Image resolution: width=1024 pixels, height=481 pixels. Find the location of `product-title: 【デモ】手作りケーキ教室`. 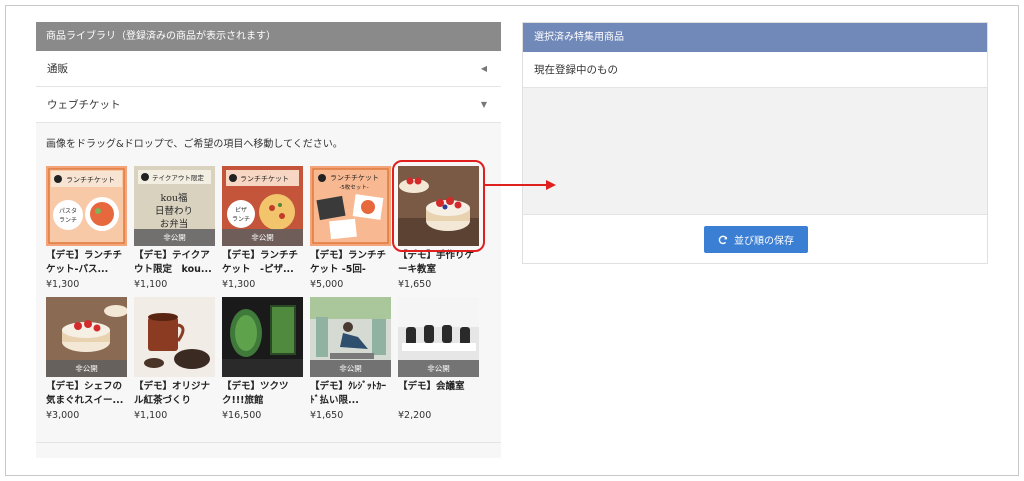

product-title: 【デモ】手作りケーキ教室 is located at coordinates (436, 262).